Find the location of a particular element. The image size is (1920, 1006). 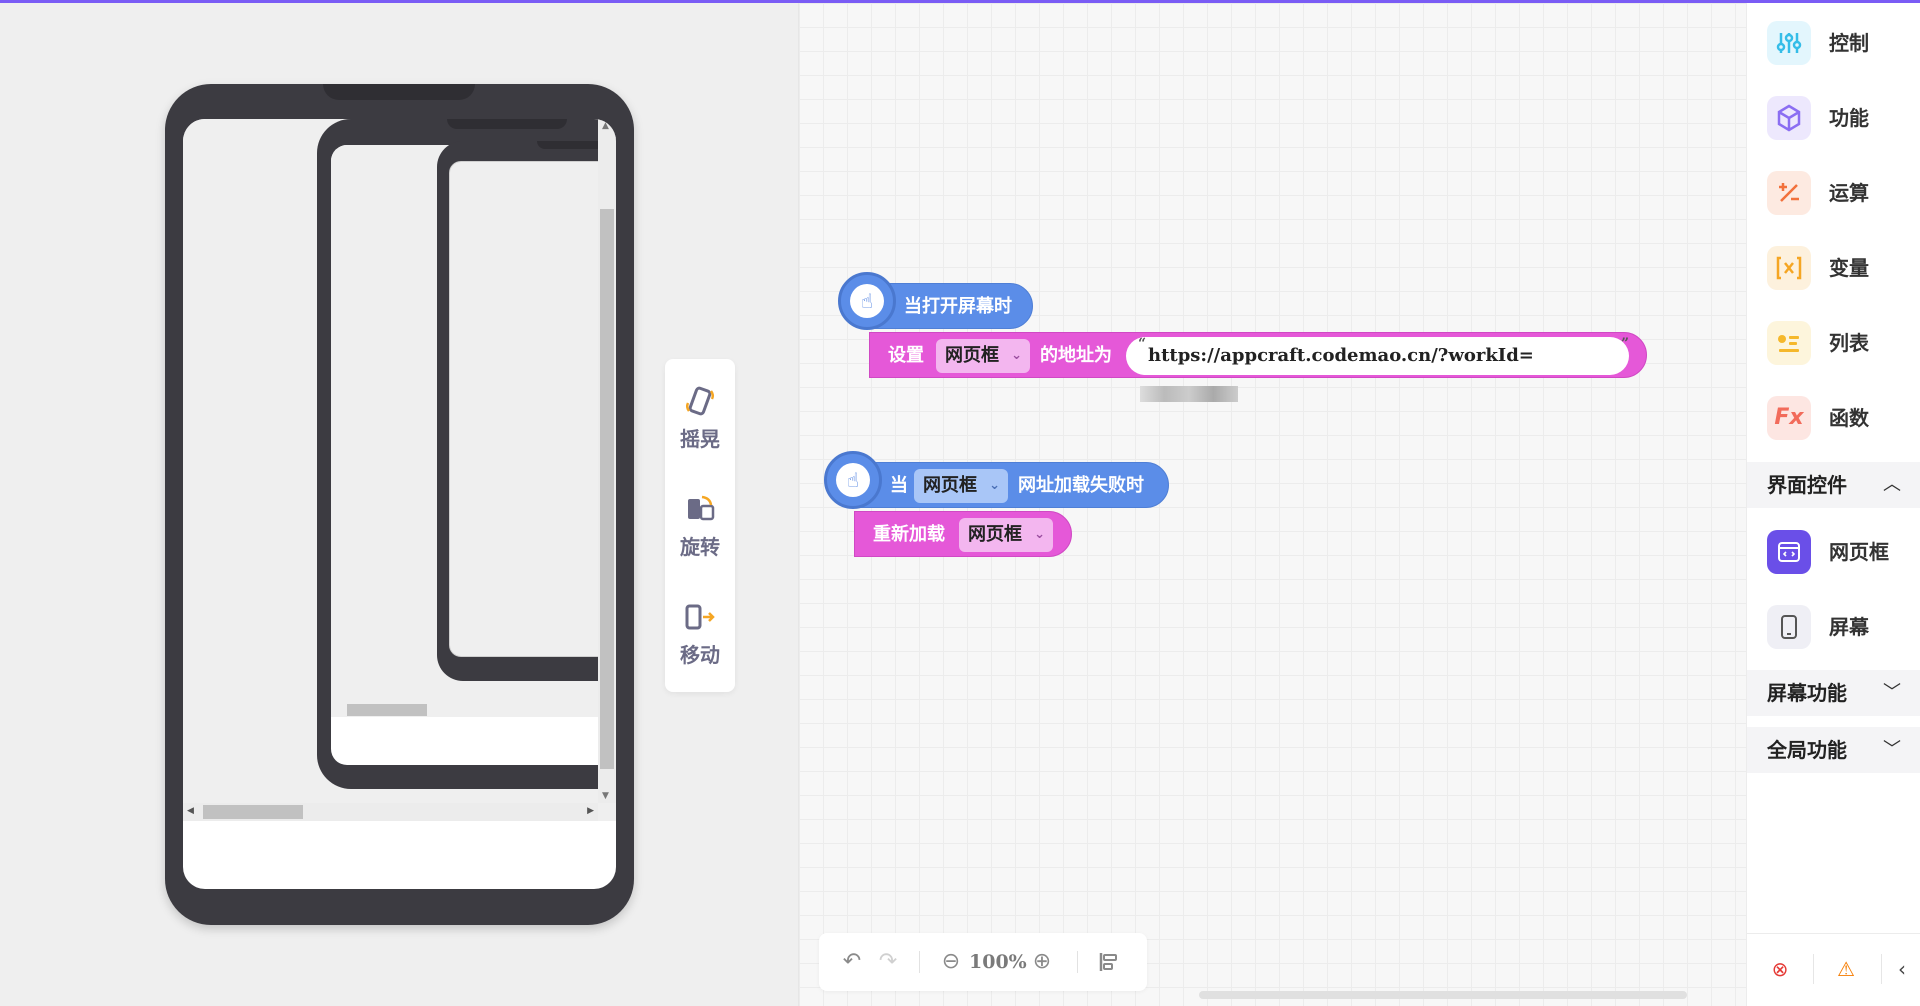

vertical-scrollbar: ▲ ▼ is located at coordinates (607, 461).